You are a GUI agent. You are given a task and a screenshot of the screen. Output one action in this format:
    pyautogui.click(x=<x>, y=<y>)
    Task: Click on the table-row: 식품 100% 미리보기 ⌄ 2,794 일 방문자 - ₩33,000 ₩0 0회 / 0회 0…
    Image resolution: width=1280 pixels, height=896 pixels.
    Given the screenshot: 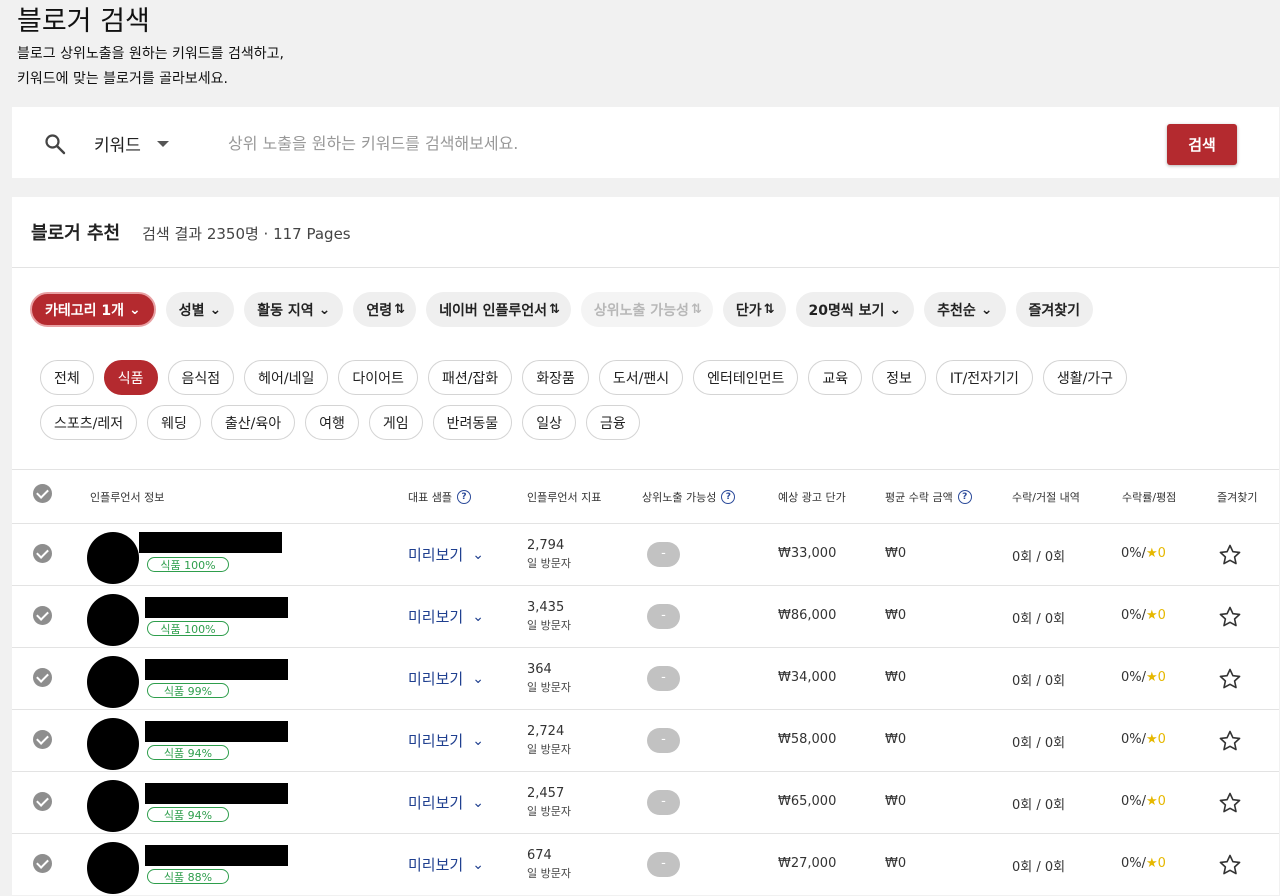 What is the action you would take?
    pyautogui.click(x=645, y=554)
    